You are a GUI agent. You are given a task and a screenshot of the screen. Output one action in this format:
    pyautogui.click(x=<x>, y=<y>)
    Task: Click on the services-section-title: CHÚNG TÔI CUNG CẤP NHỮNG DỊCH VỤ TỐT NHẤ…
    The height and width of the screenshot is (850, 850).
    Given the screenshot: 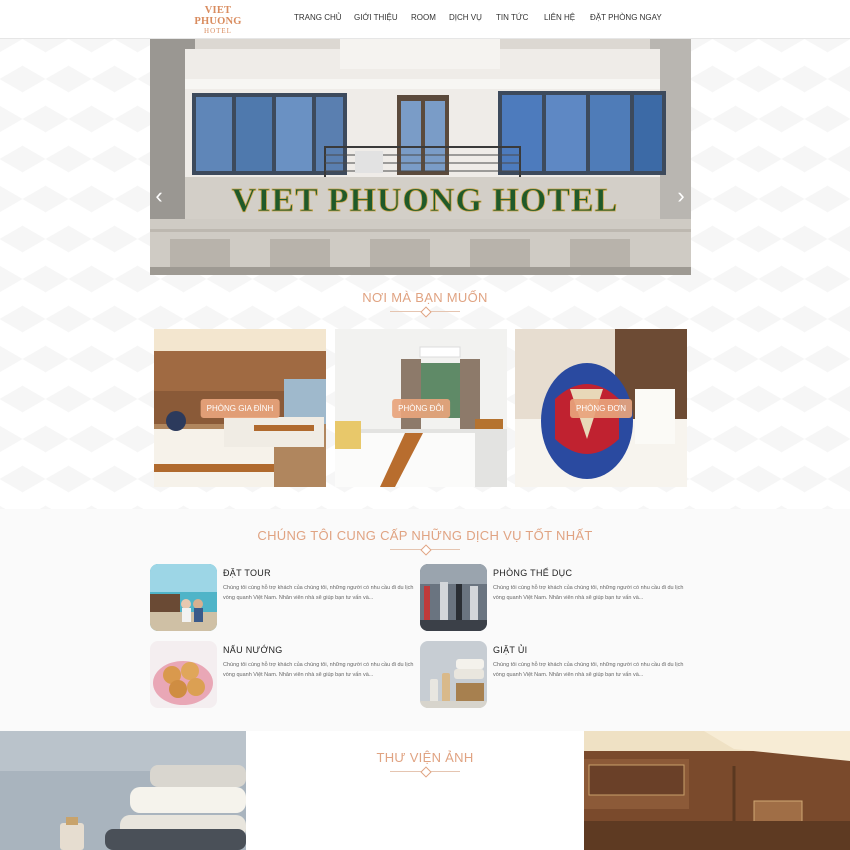 What is the action you would take?
    pyautogui.click(x=425, y=535)
    